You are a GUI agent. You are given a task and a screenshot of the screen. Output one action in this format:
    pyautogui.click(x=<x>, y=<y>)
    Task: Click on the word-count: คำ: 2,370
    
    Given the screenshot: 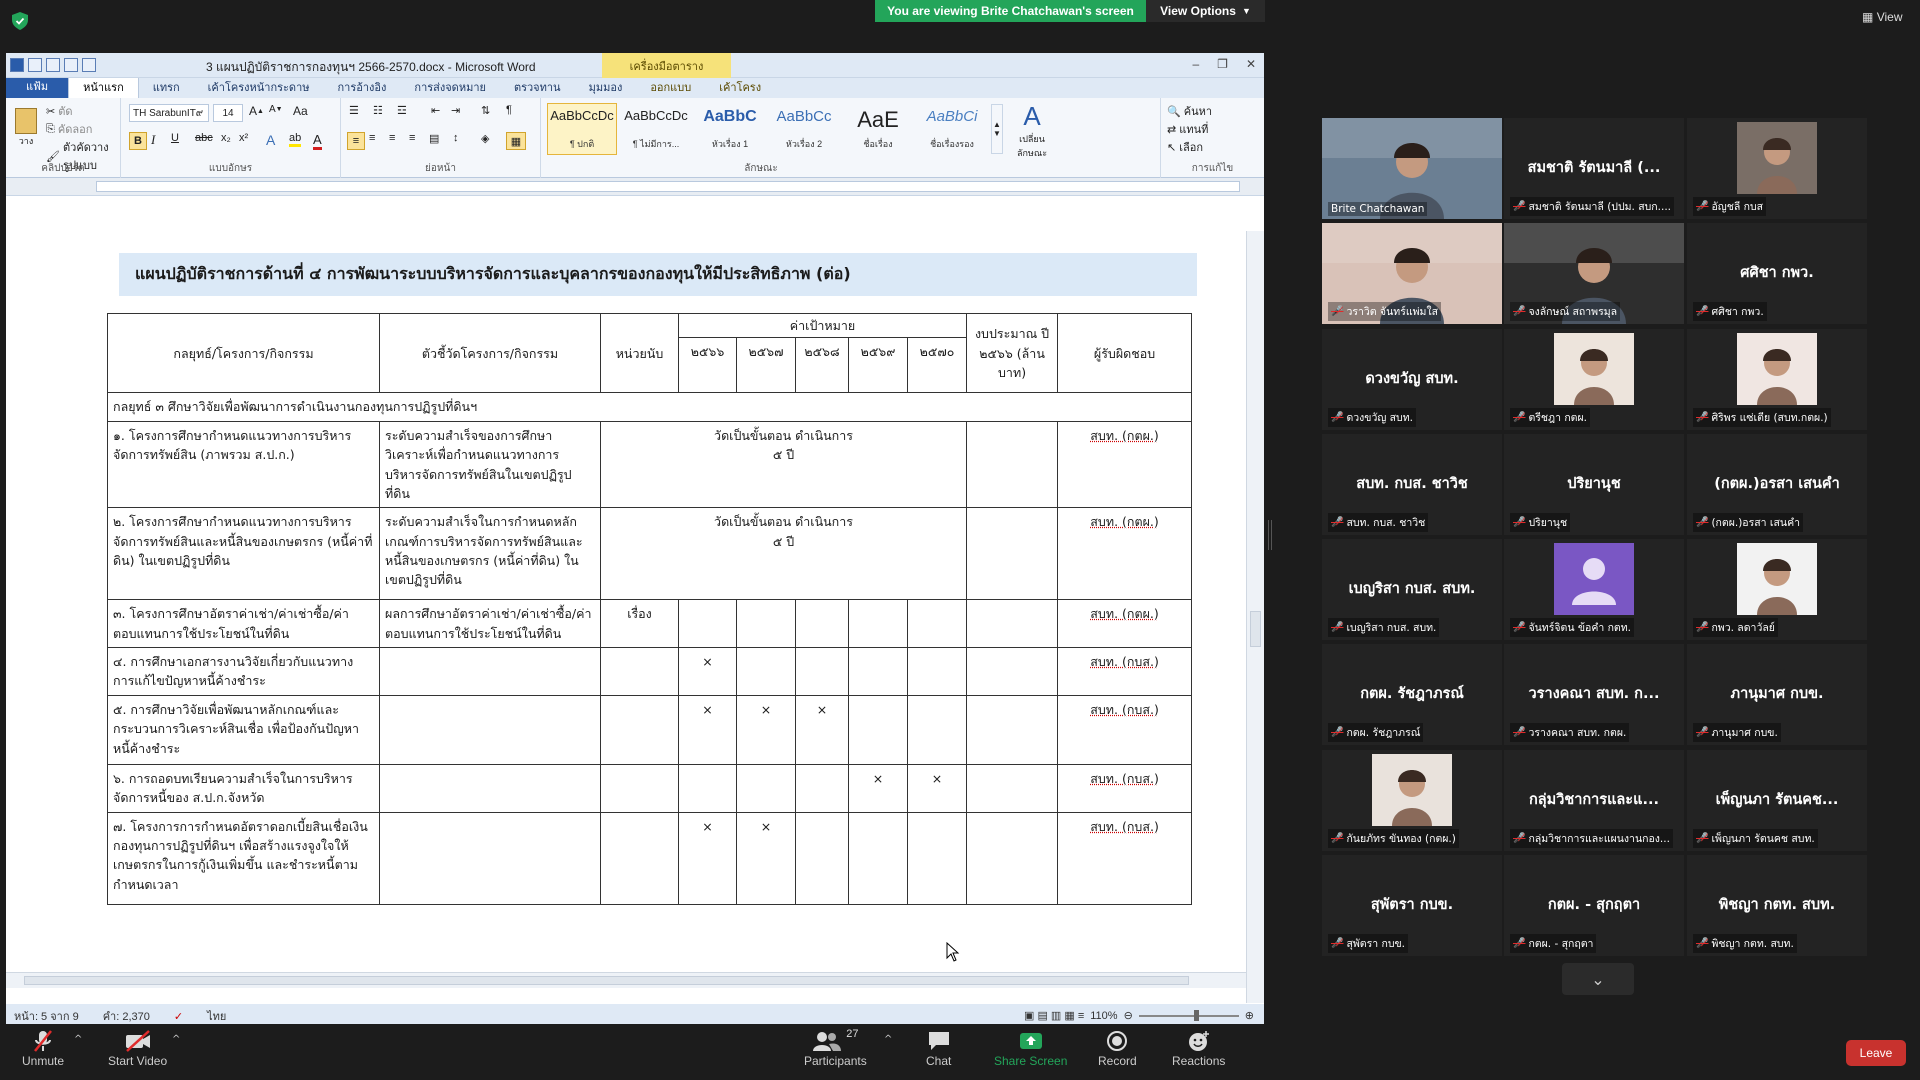 What is the action you would take?
    pyautogui.click(x=126, y=1016)
    